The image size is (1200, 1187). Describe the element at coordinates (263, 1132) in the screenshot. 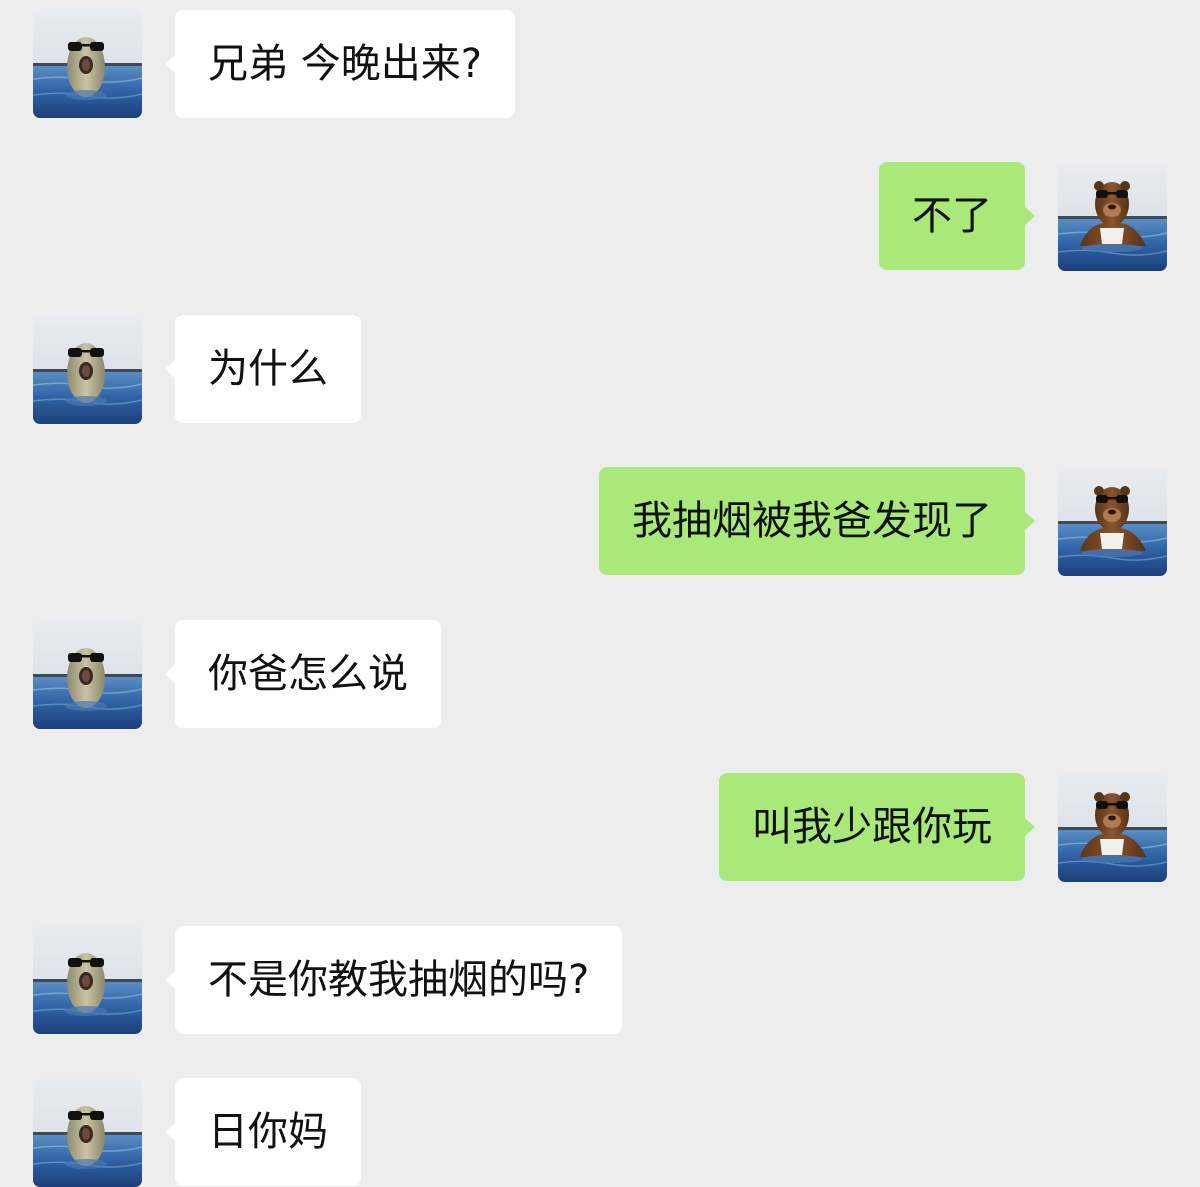

I see `incoming-message-bubble: 日你妈` at that location.